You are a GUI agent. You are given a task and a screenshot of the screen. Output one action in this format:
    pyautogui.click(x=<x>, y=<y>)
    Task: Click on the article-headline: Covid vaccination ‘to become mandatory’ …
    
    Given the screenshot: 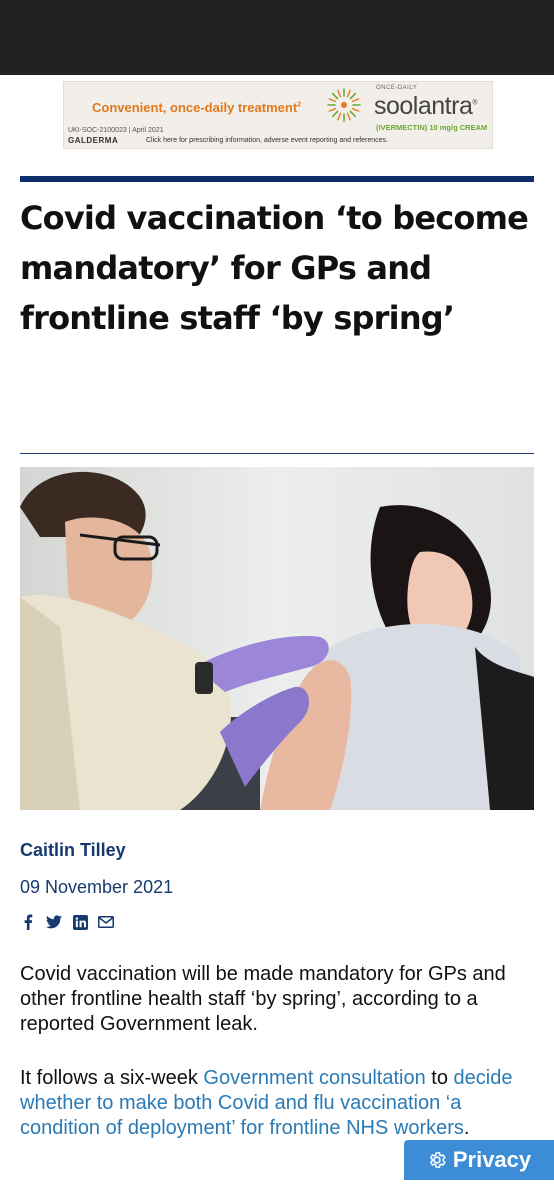 What is the action you would take?
    pyautogui.click(x=274, y=268)
    